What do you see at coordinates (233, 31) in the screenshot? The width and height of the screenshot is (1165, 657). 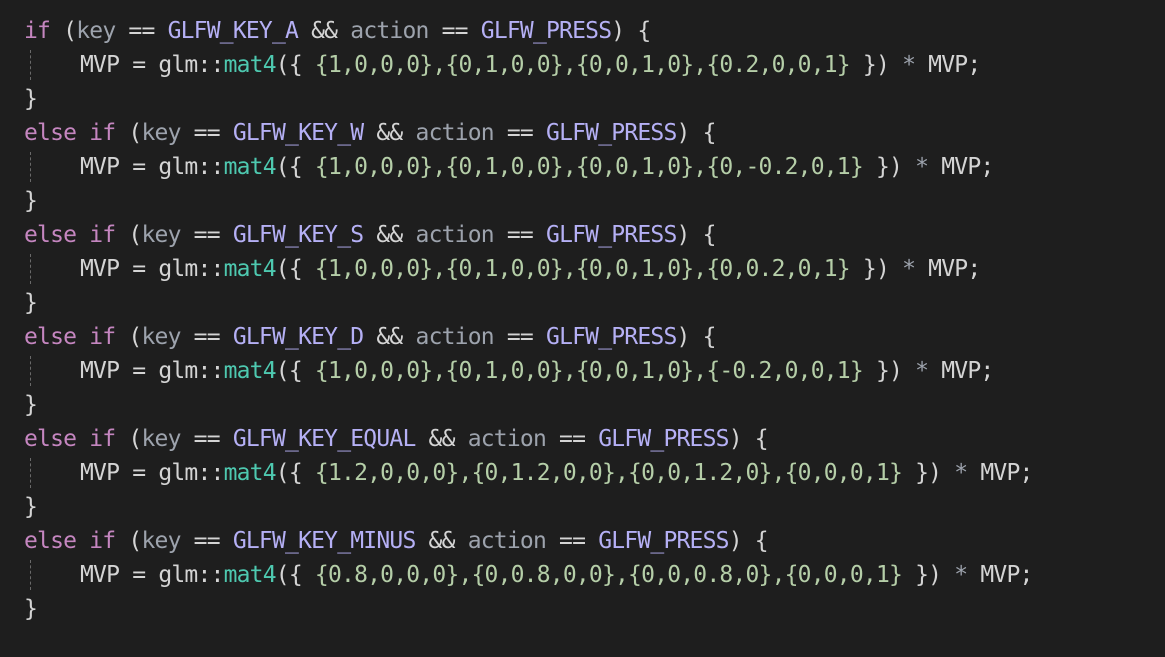 I see `key-constant: GLFW_KEY_A` at bounding box center [233, 31].